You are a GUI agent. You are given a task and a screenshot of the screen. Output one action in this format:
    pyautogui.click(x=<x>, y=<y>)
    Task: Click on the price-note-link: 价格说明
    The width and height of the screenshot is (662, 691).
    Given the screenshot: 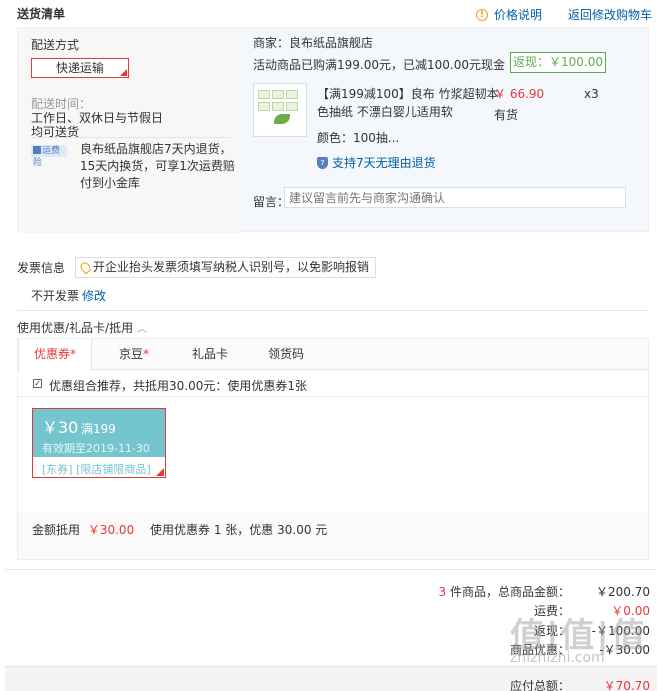 What is the action you would take?
    pyautogui.click(x=518, y=14)
    